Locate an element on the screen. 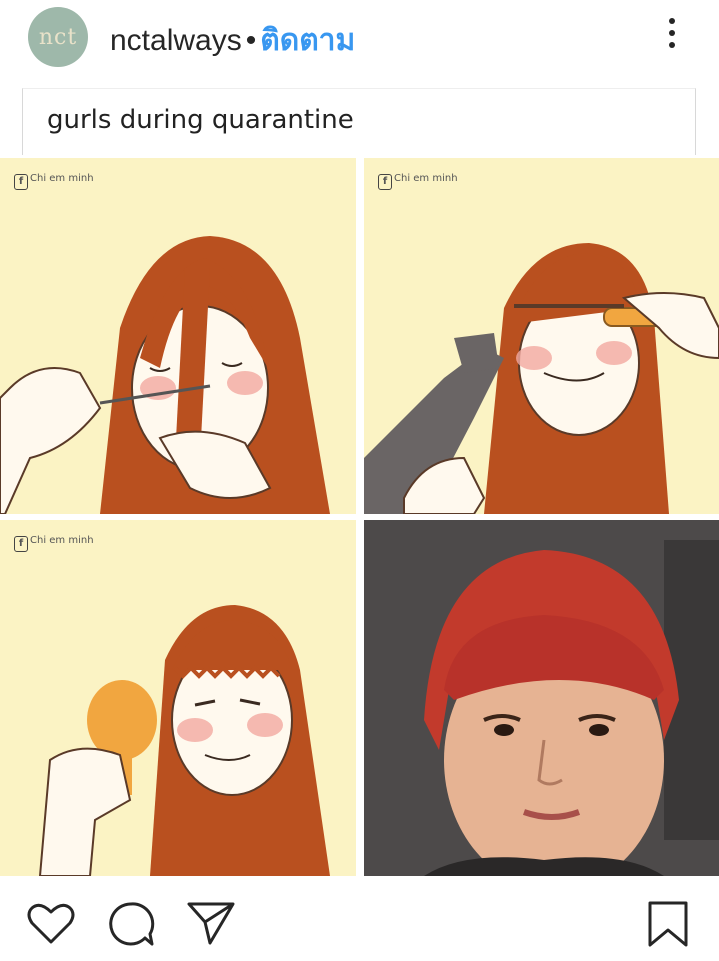  meme-caption-box: gurls during quarantine is located at coordinates (359, 121).